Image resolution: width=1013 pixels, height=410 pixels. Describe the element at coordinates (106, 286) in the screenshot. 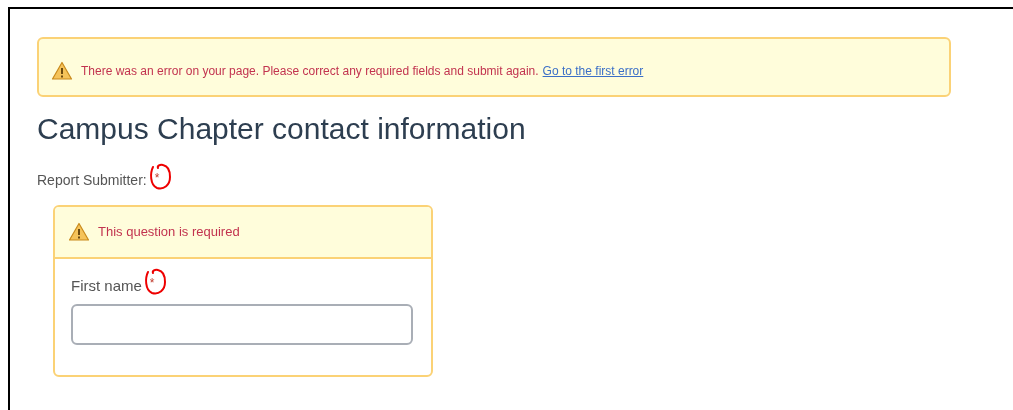

I see `field-label: First name` at that location.